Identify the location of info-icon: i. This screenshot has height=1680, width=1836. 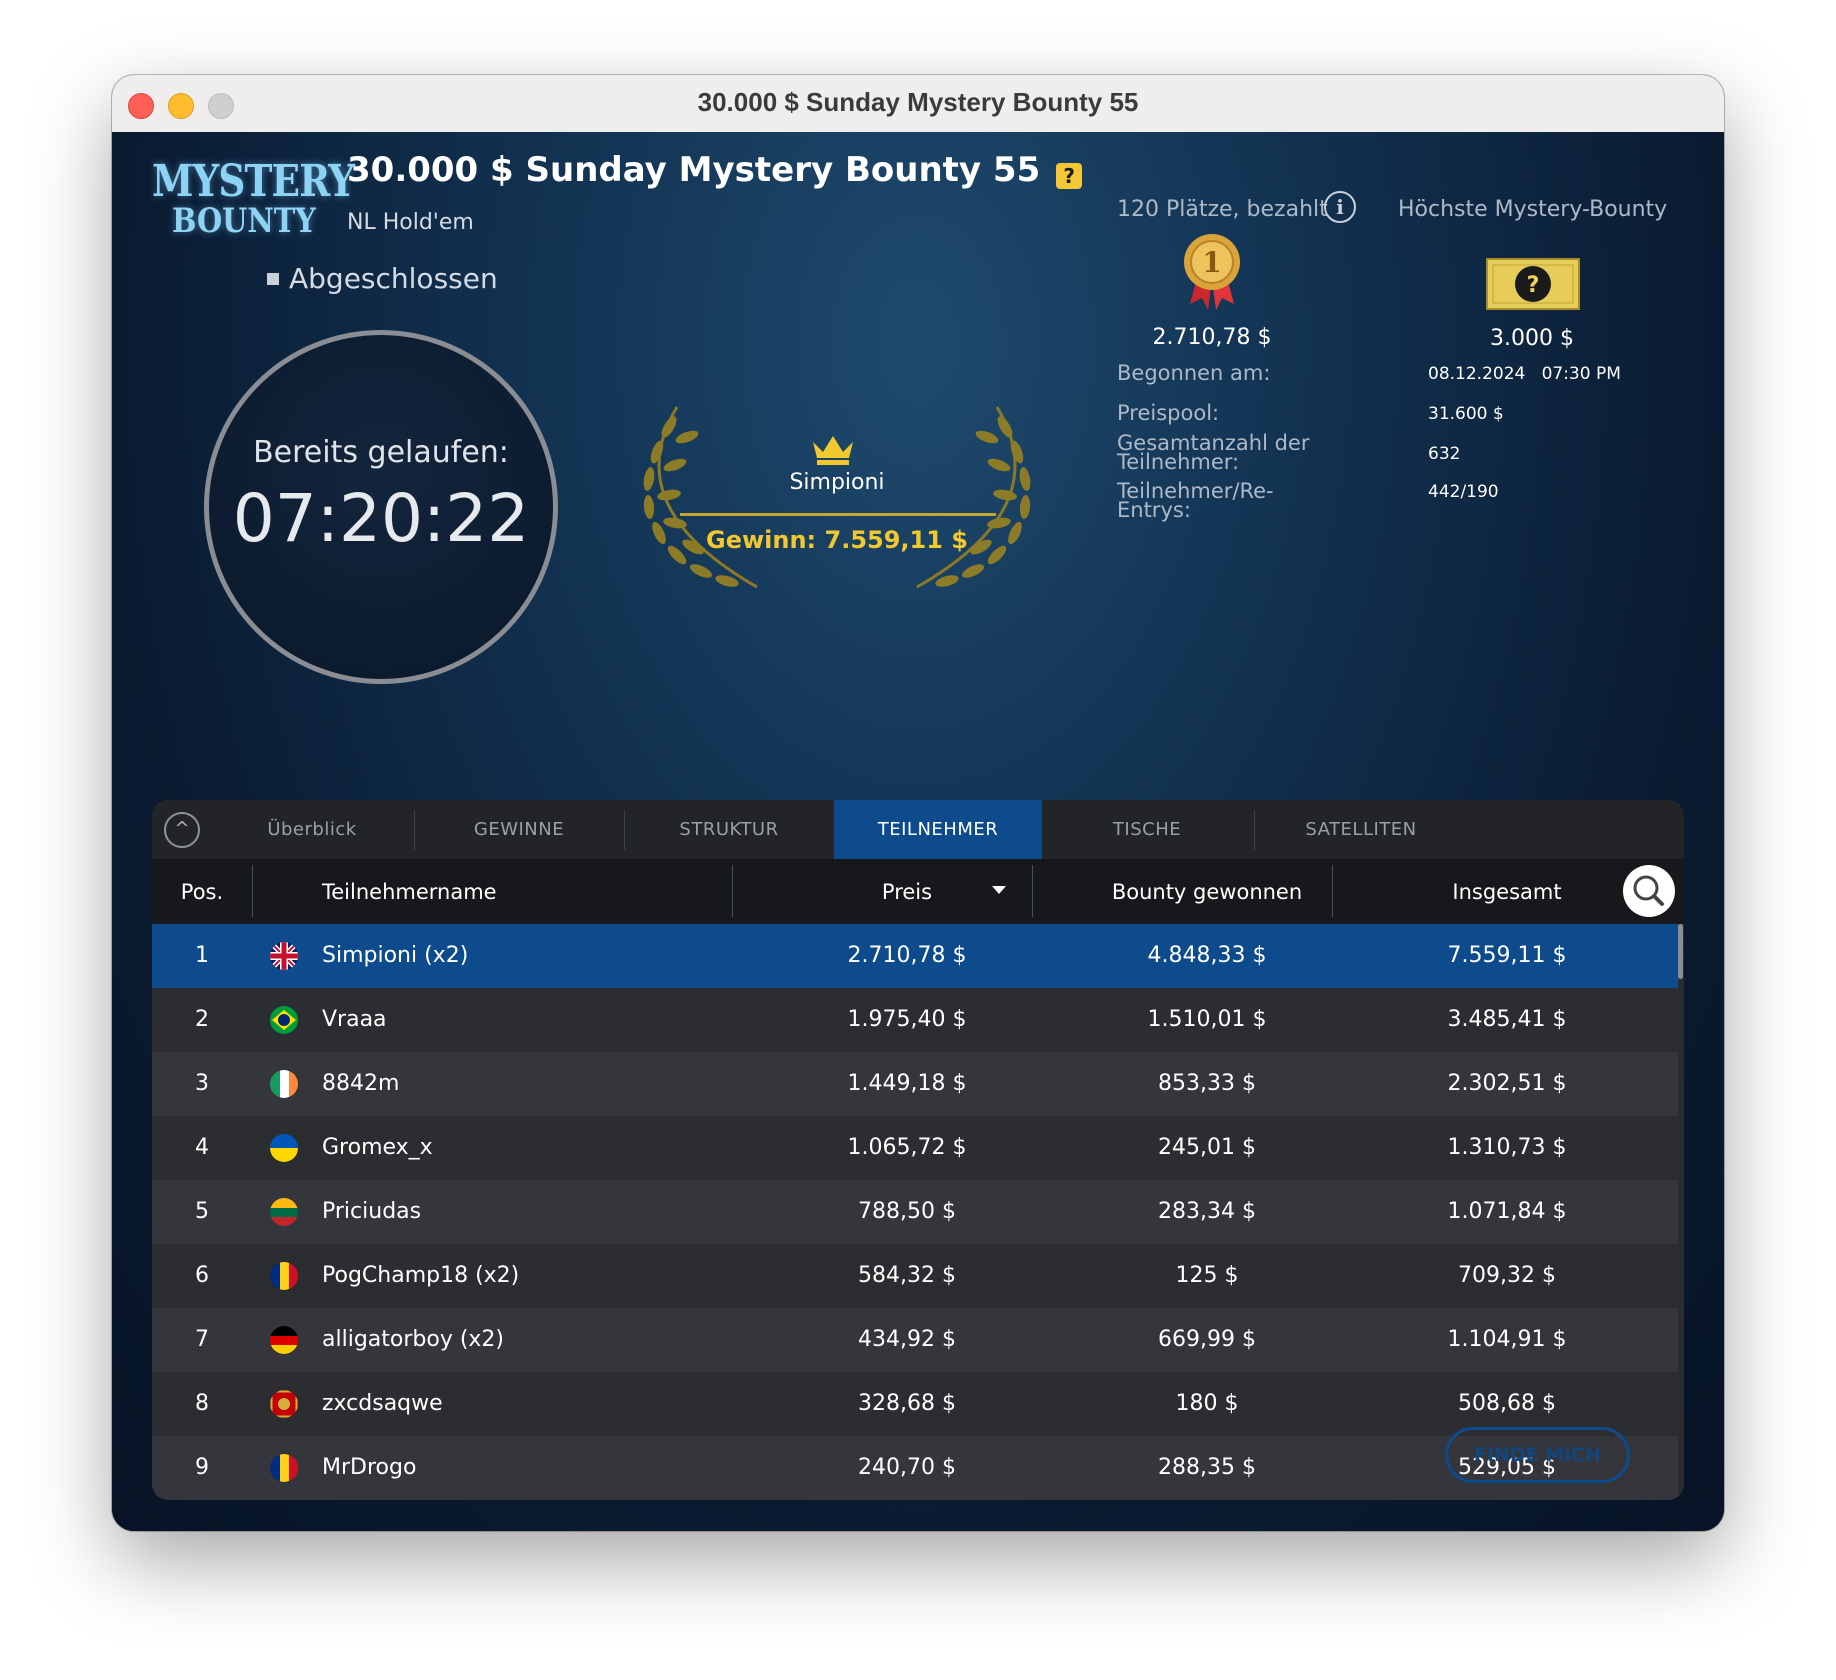
(1340, 207).